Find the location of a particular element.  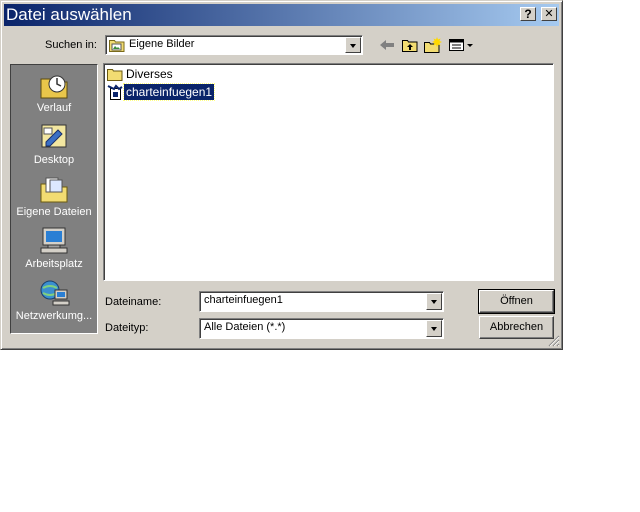

place-label: Eigene Dateien is located at coordinates (54, 212).